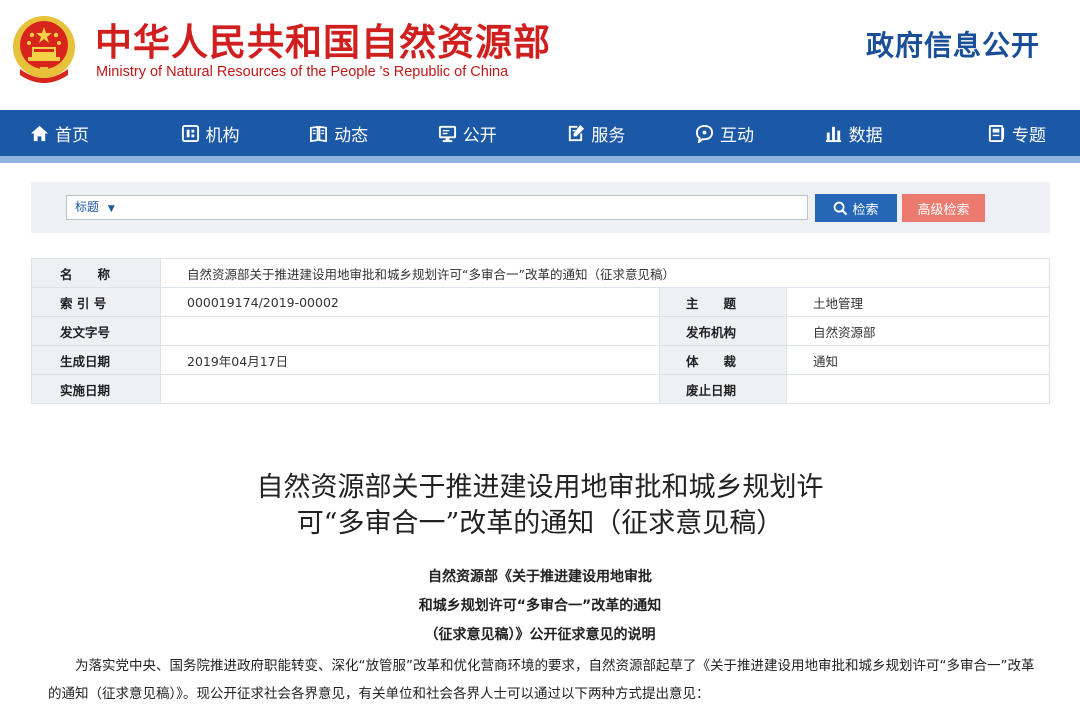 This screenshot has width=1080, height=708. I want to click on book-icon, so click(319, 133).